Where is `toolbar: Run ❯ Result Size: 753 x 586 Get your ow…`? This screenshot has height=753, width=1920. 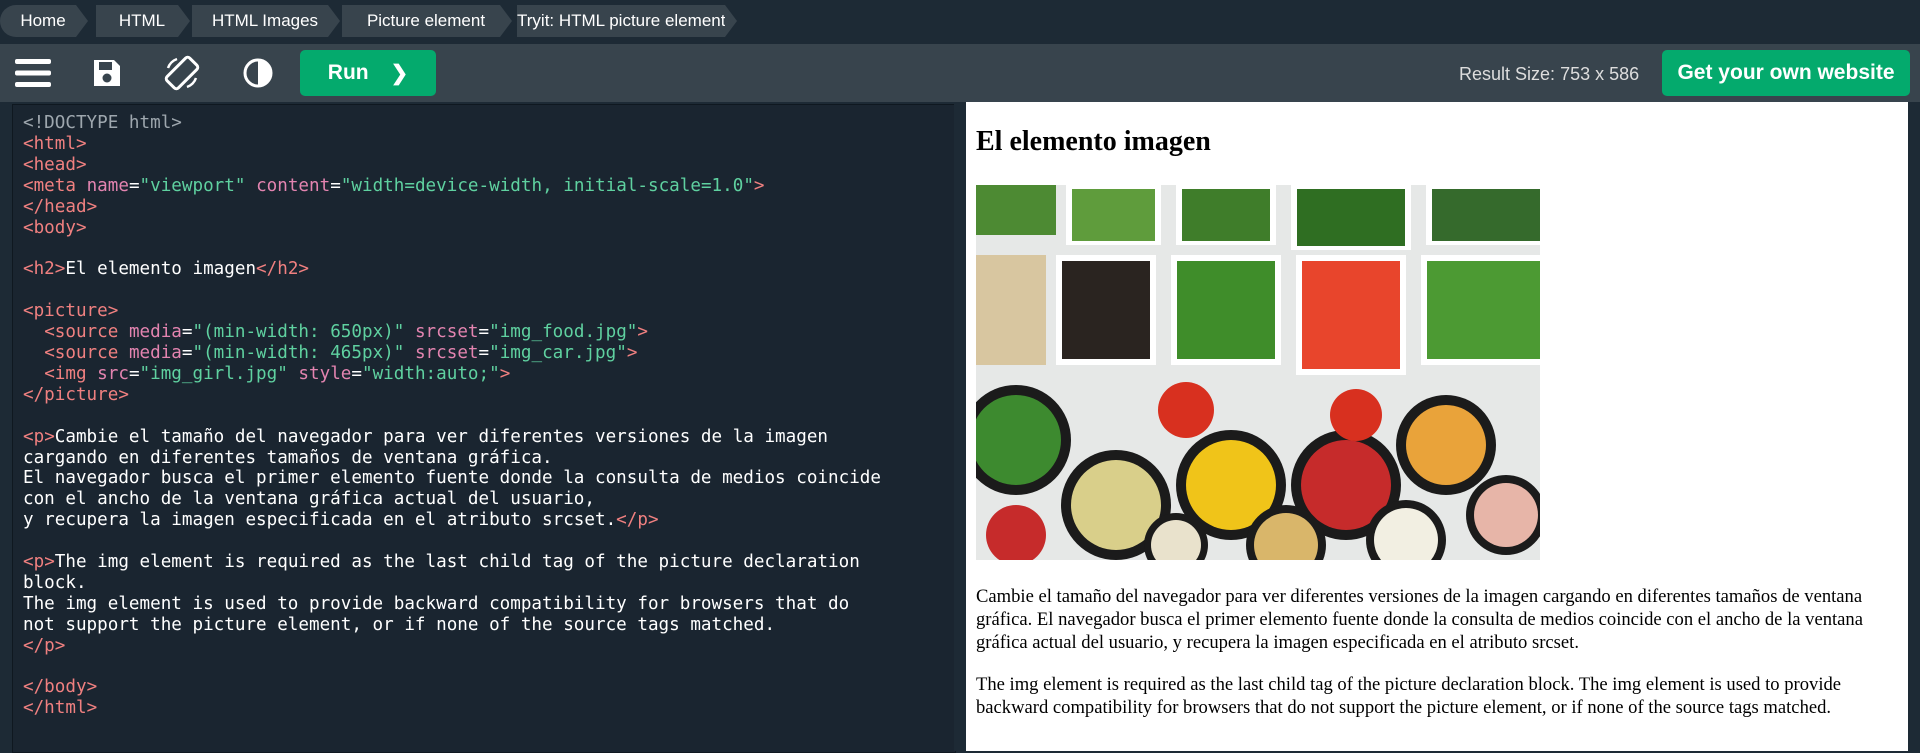
toolbar: Run ❯ Result Size: 753 x 586 Get your ow… is located at coordinates (960, 73).